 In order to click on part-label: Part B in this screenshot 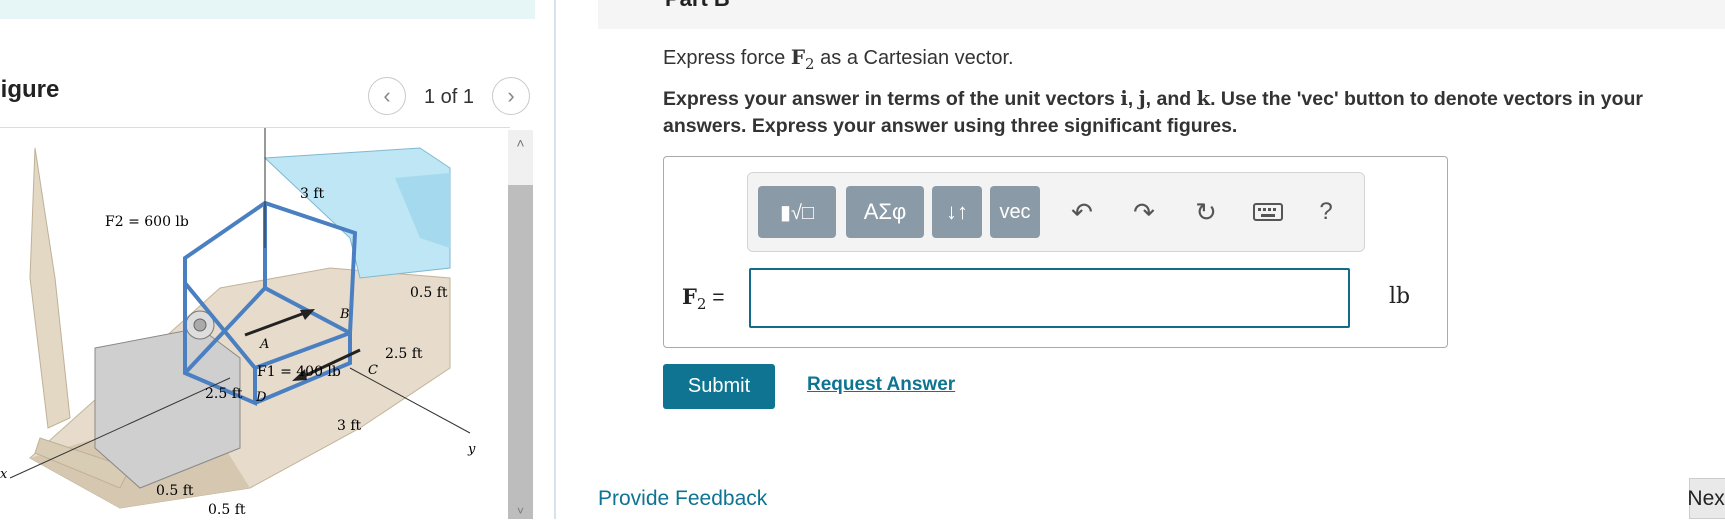, I will do `click(697, 6)`.